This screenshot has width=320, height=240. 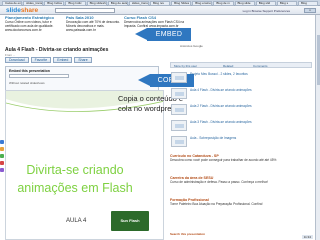 I want to click on favorite-button: Favorite, so click(x=41, y=60).